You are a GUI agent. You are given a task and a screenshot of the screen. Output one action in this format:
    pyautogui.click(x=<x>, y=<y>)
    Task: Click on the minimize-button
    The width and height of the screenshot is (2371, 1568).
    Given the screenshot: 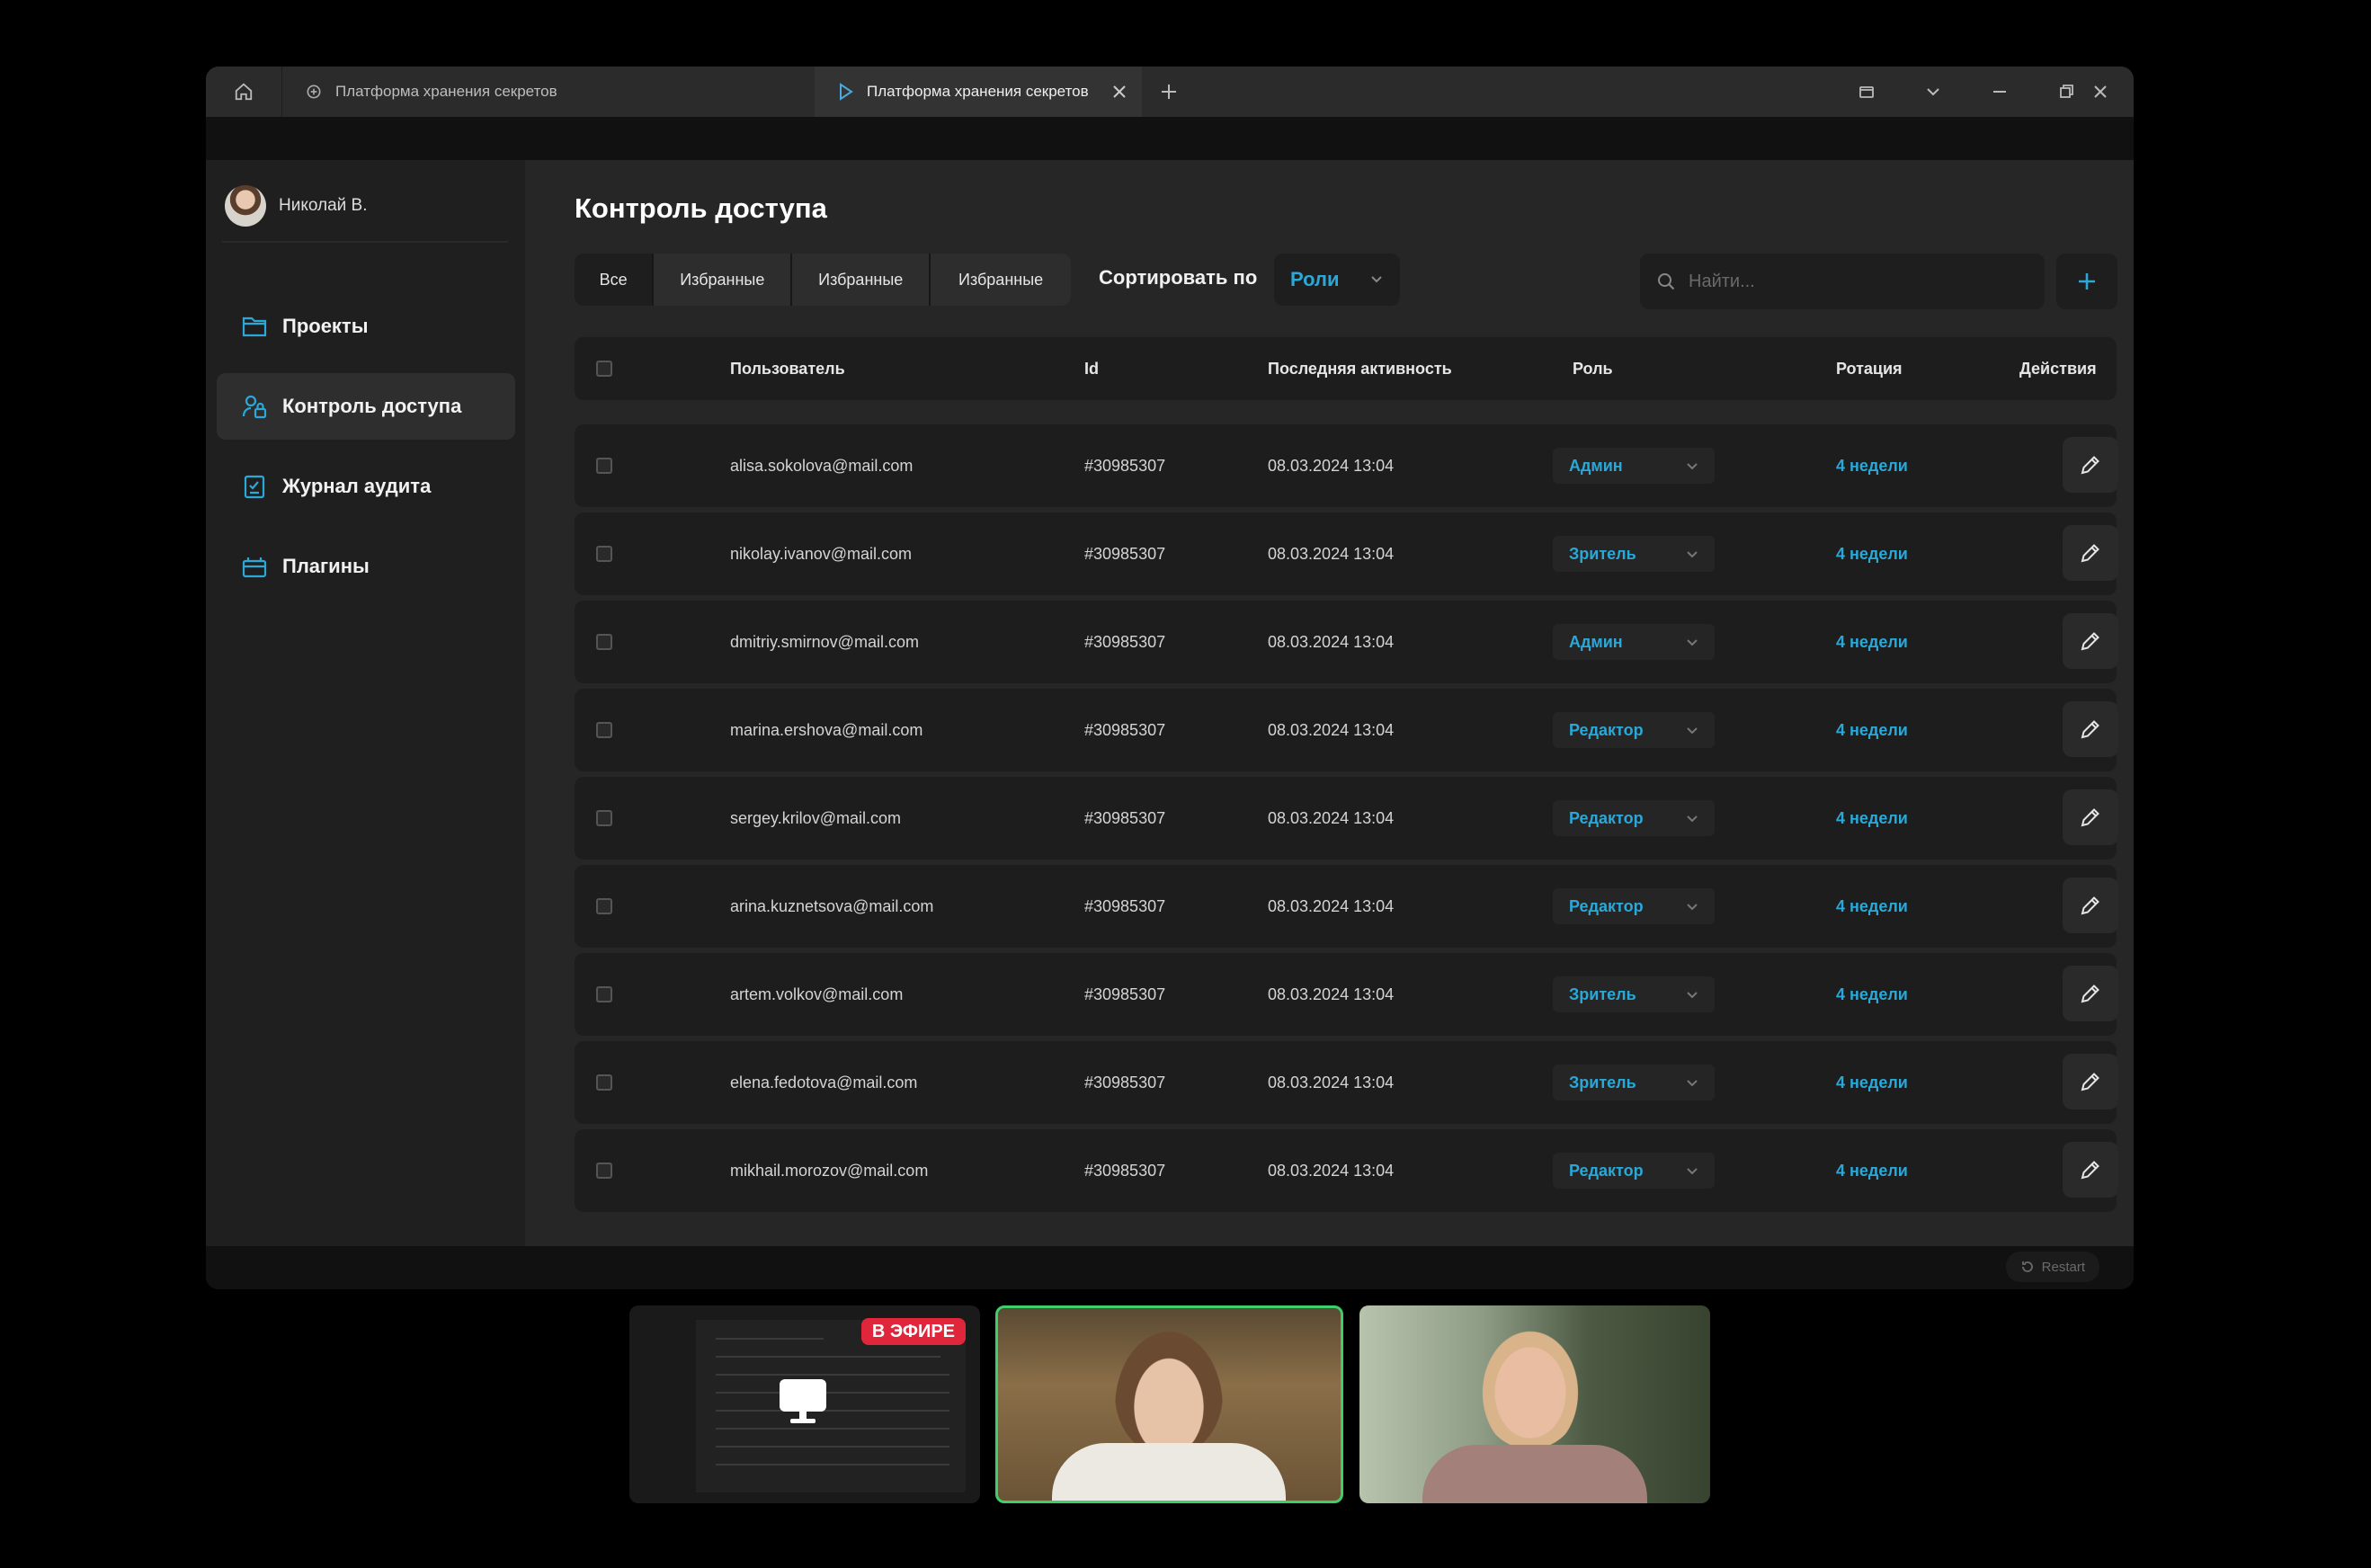 What is the action you would take?
    pyautogui.click(x=1999, y=92)
    